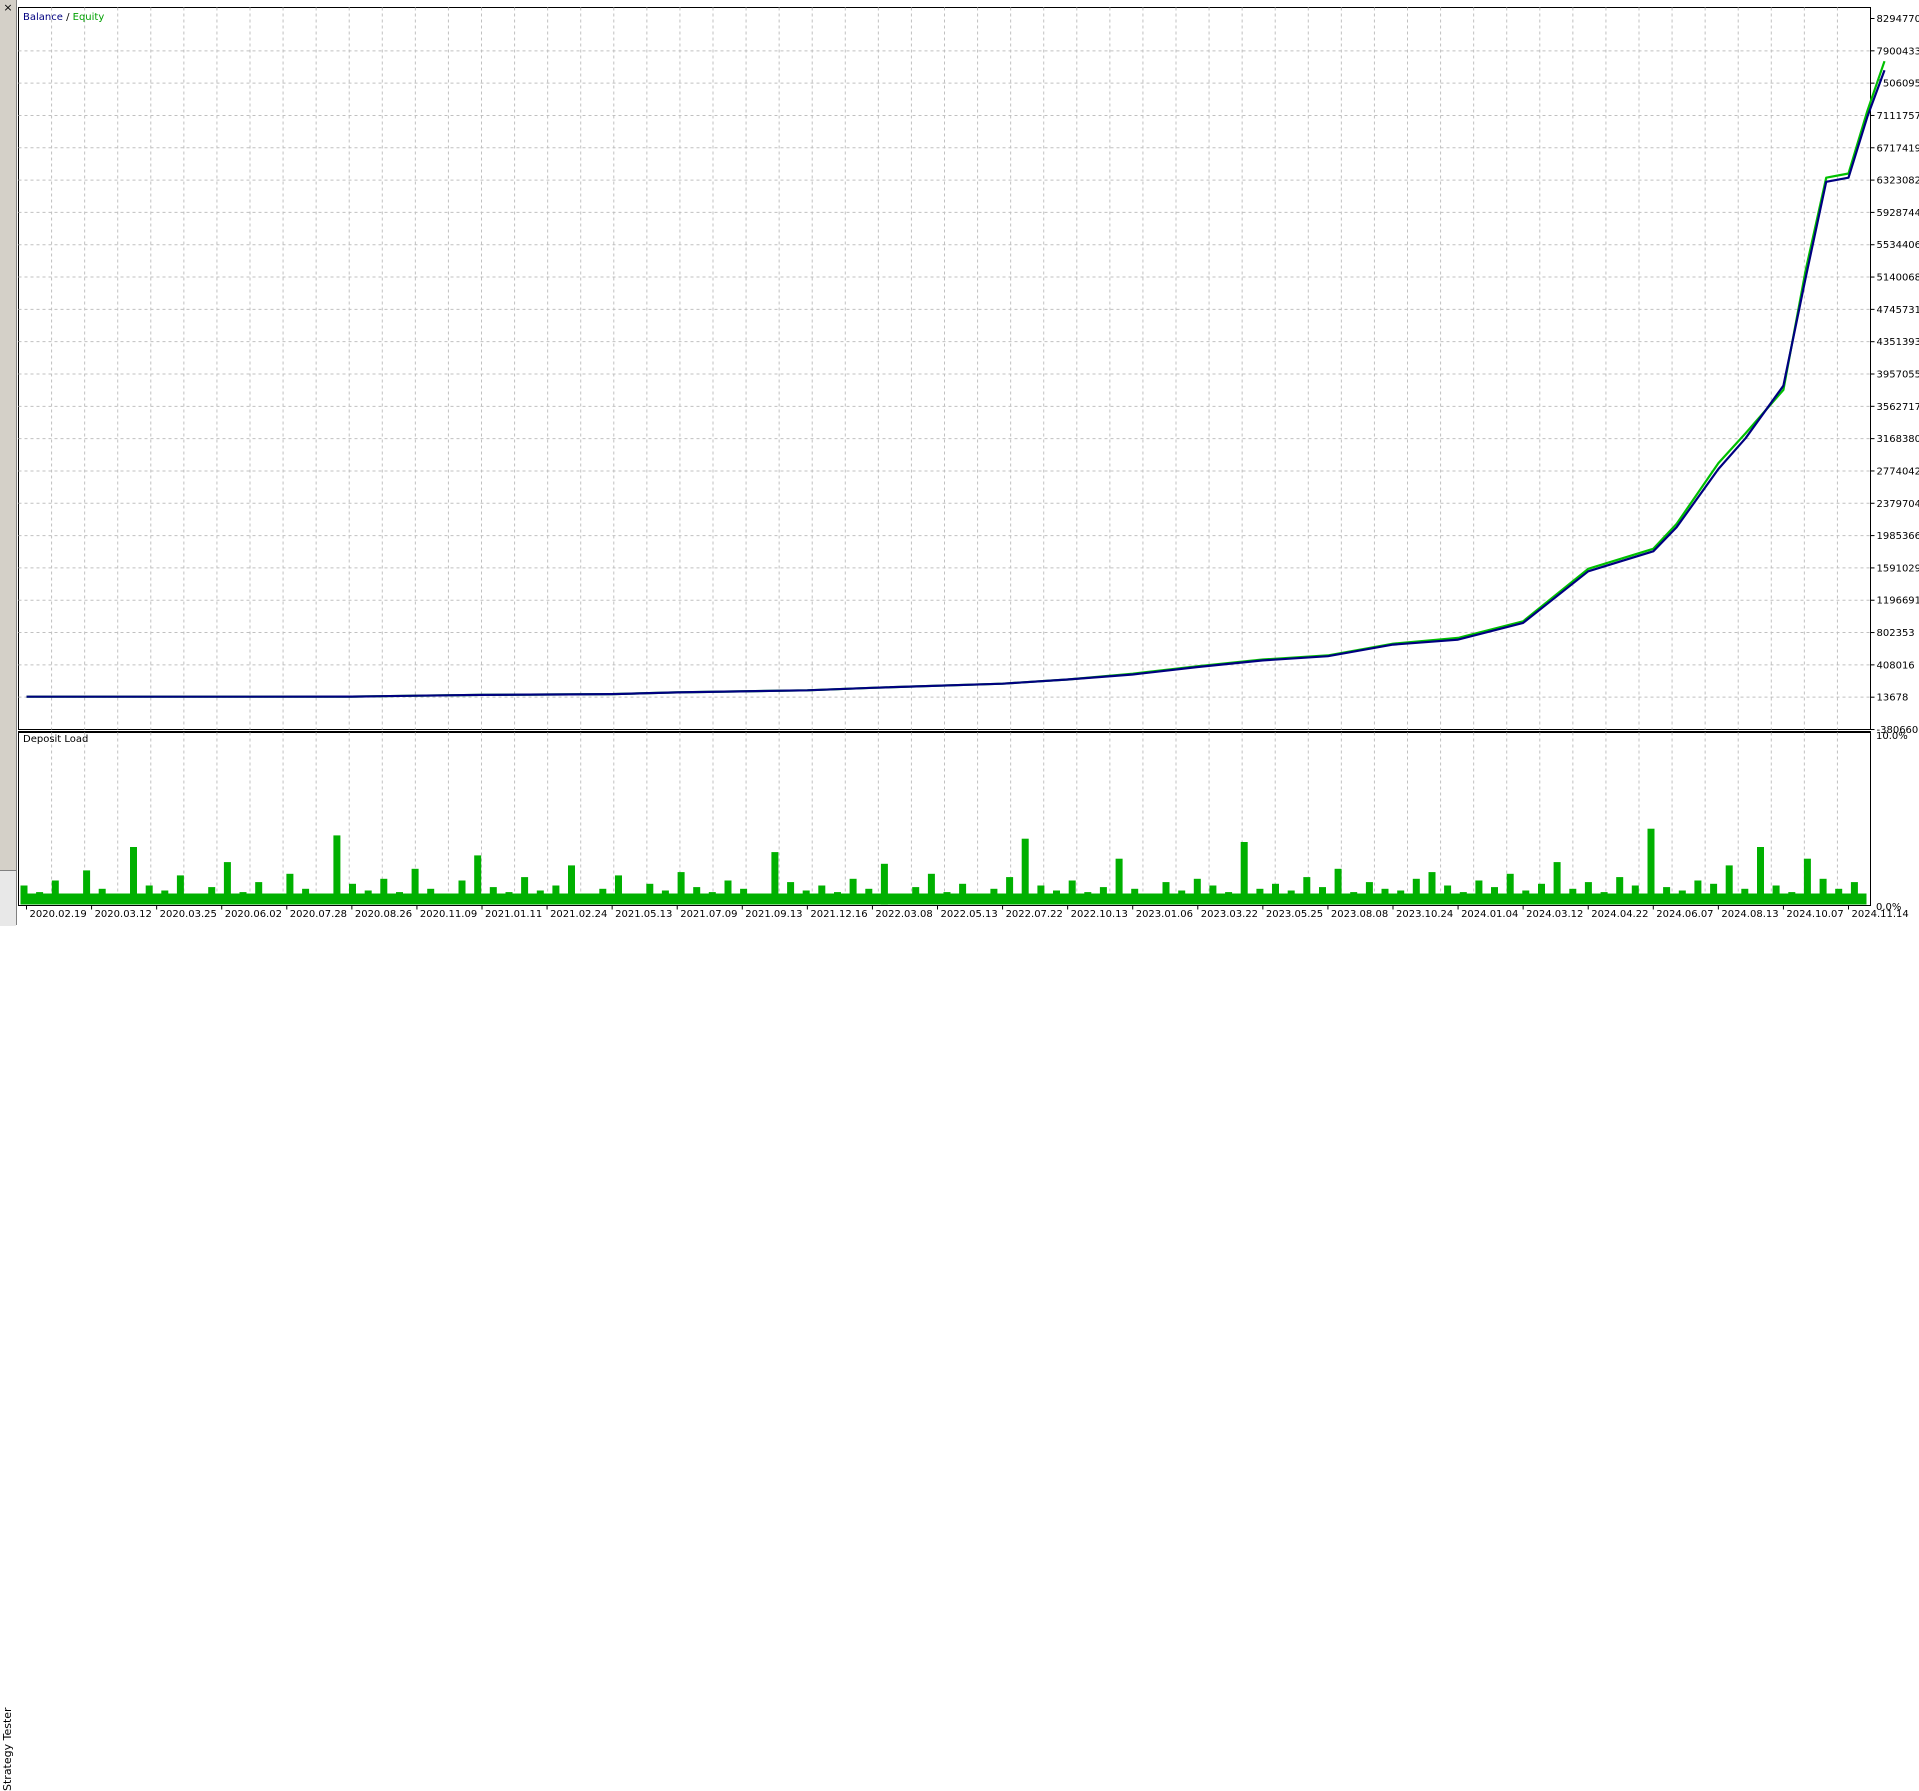 The image size is (1919, 1791). Describe the element at coordinates (1898, 245) in the screenshot. I see `y-tick-label: 5534406` at that location.